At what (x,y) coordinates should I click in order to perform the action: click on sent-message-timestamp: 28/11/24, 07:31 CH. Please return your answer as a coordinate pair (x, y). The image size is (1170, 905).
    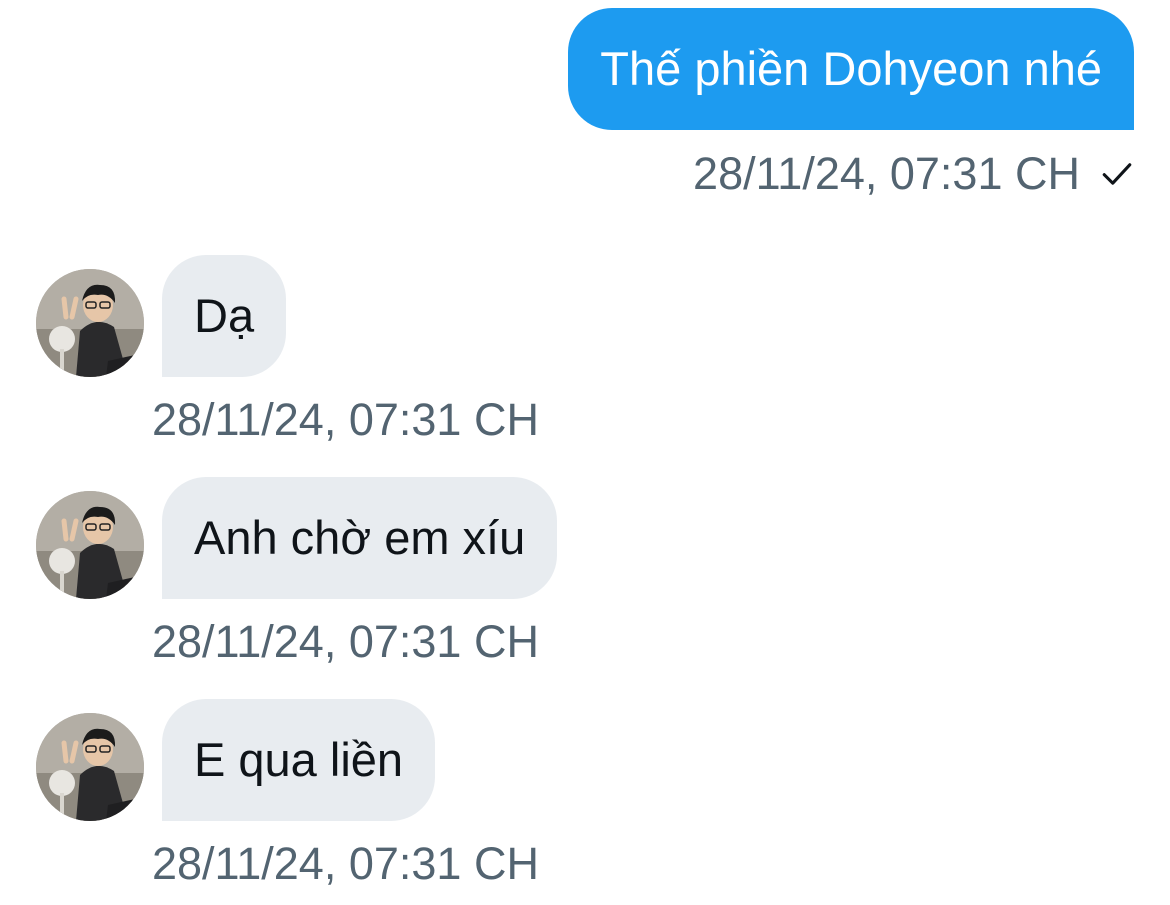
    Looking at the image, I should click on (886, 173).